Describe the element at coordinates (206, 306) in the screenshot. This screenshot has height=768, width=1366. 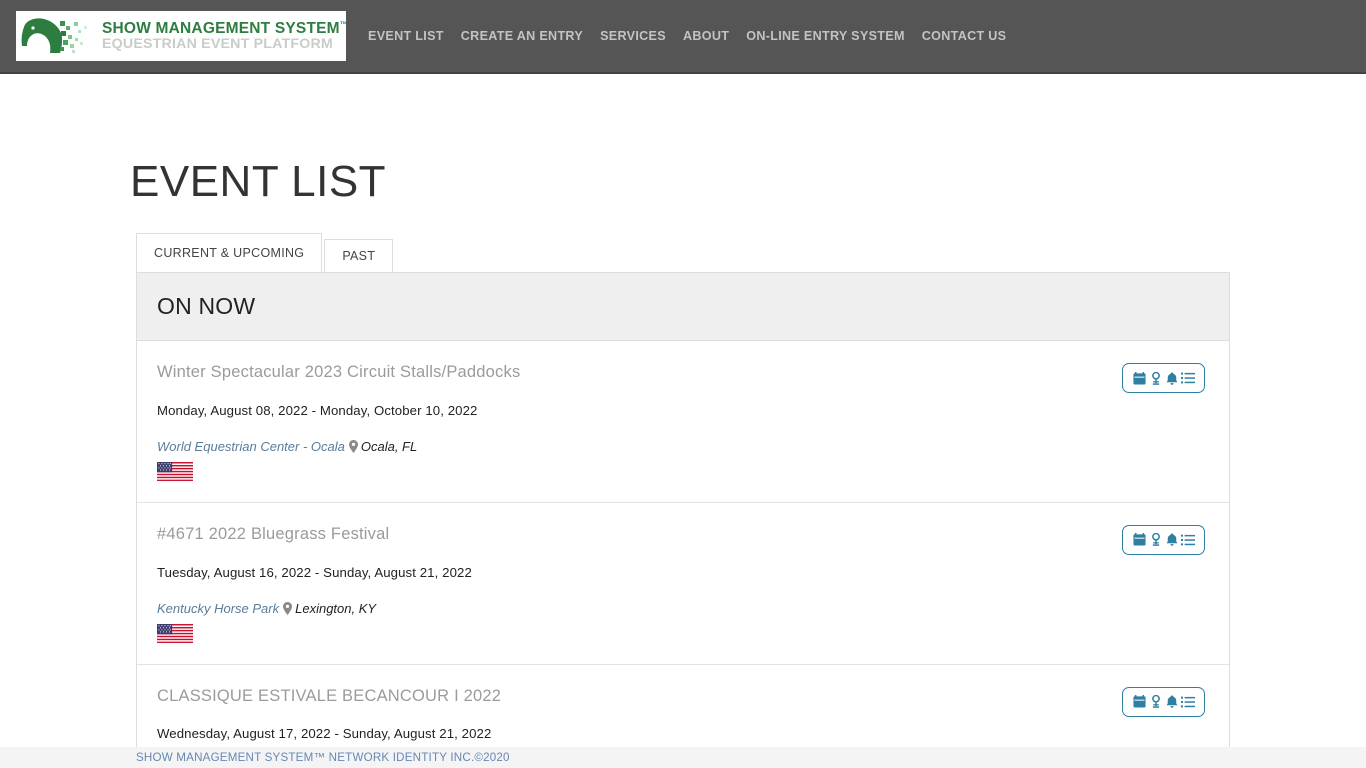
I see `card-section-heading-label: ON NOW` at that location.